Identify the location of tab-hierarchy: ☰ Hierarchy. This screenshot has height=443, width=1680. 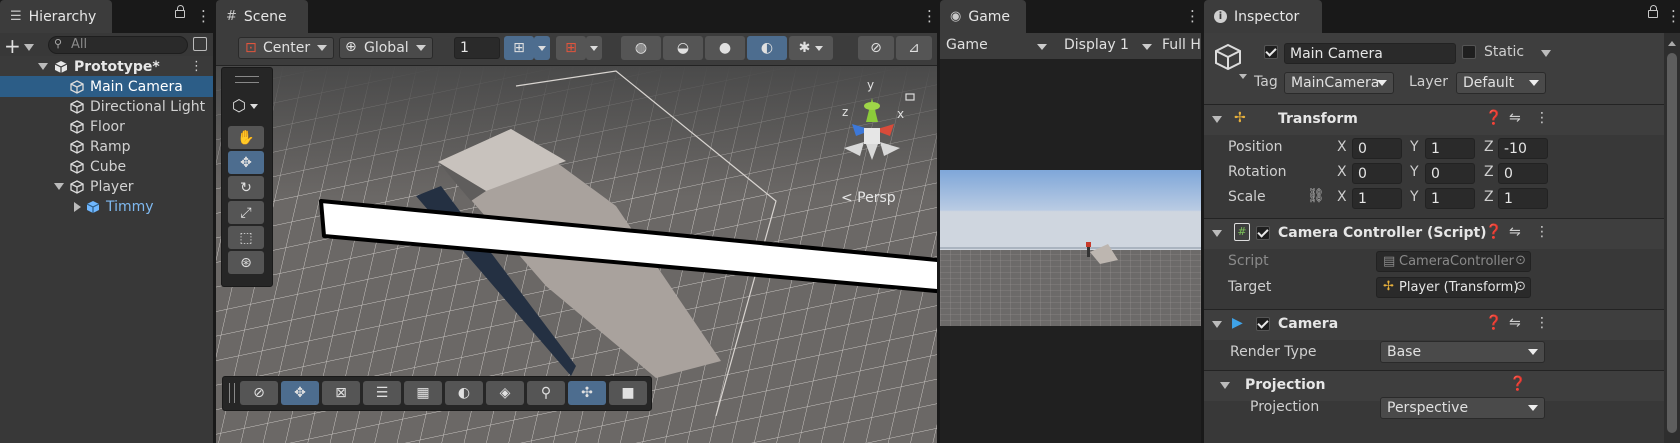
(56, 16).